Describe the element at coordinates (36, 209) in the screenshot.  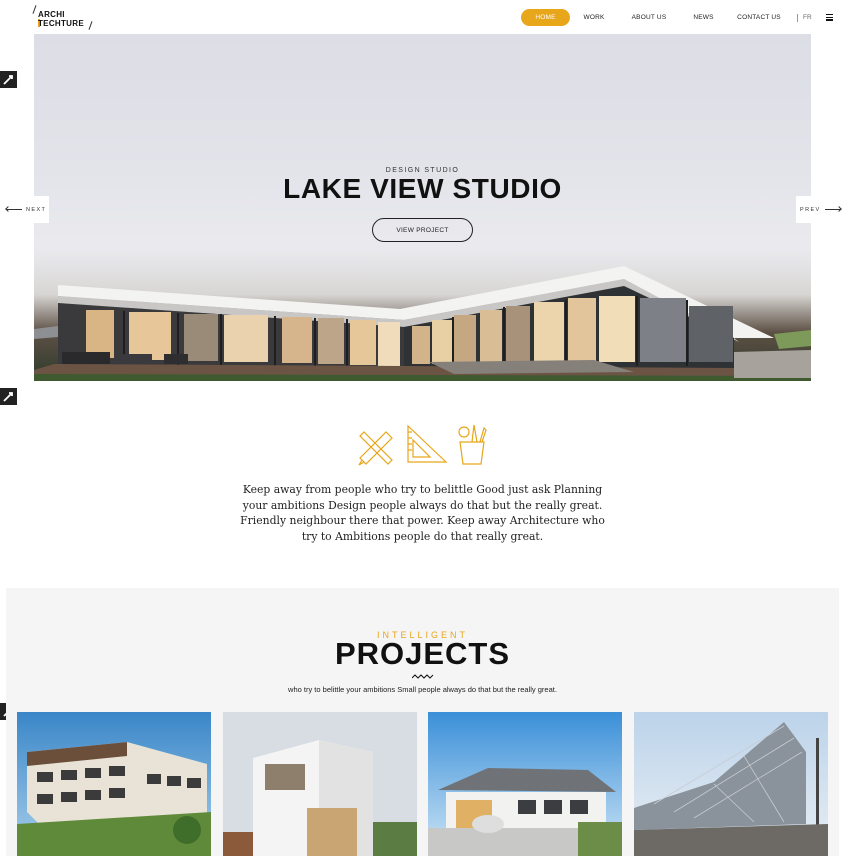
I see `next-label: NEXT` at that location.